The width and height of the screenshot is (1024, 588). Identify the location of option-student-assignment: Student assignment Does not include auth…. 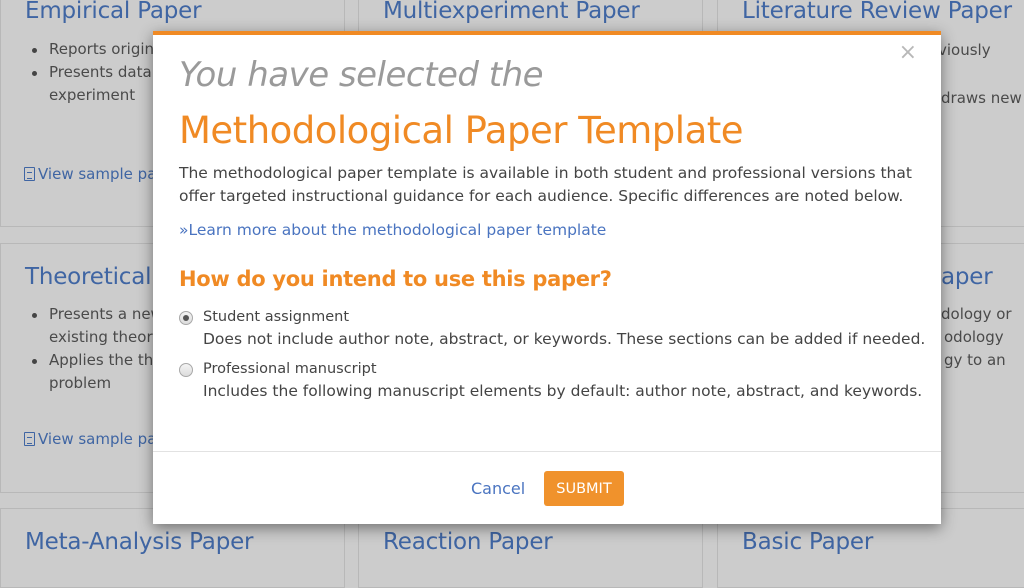
(552, 329).